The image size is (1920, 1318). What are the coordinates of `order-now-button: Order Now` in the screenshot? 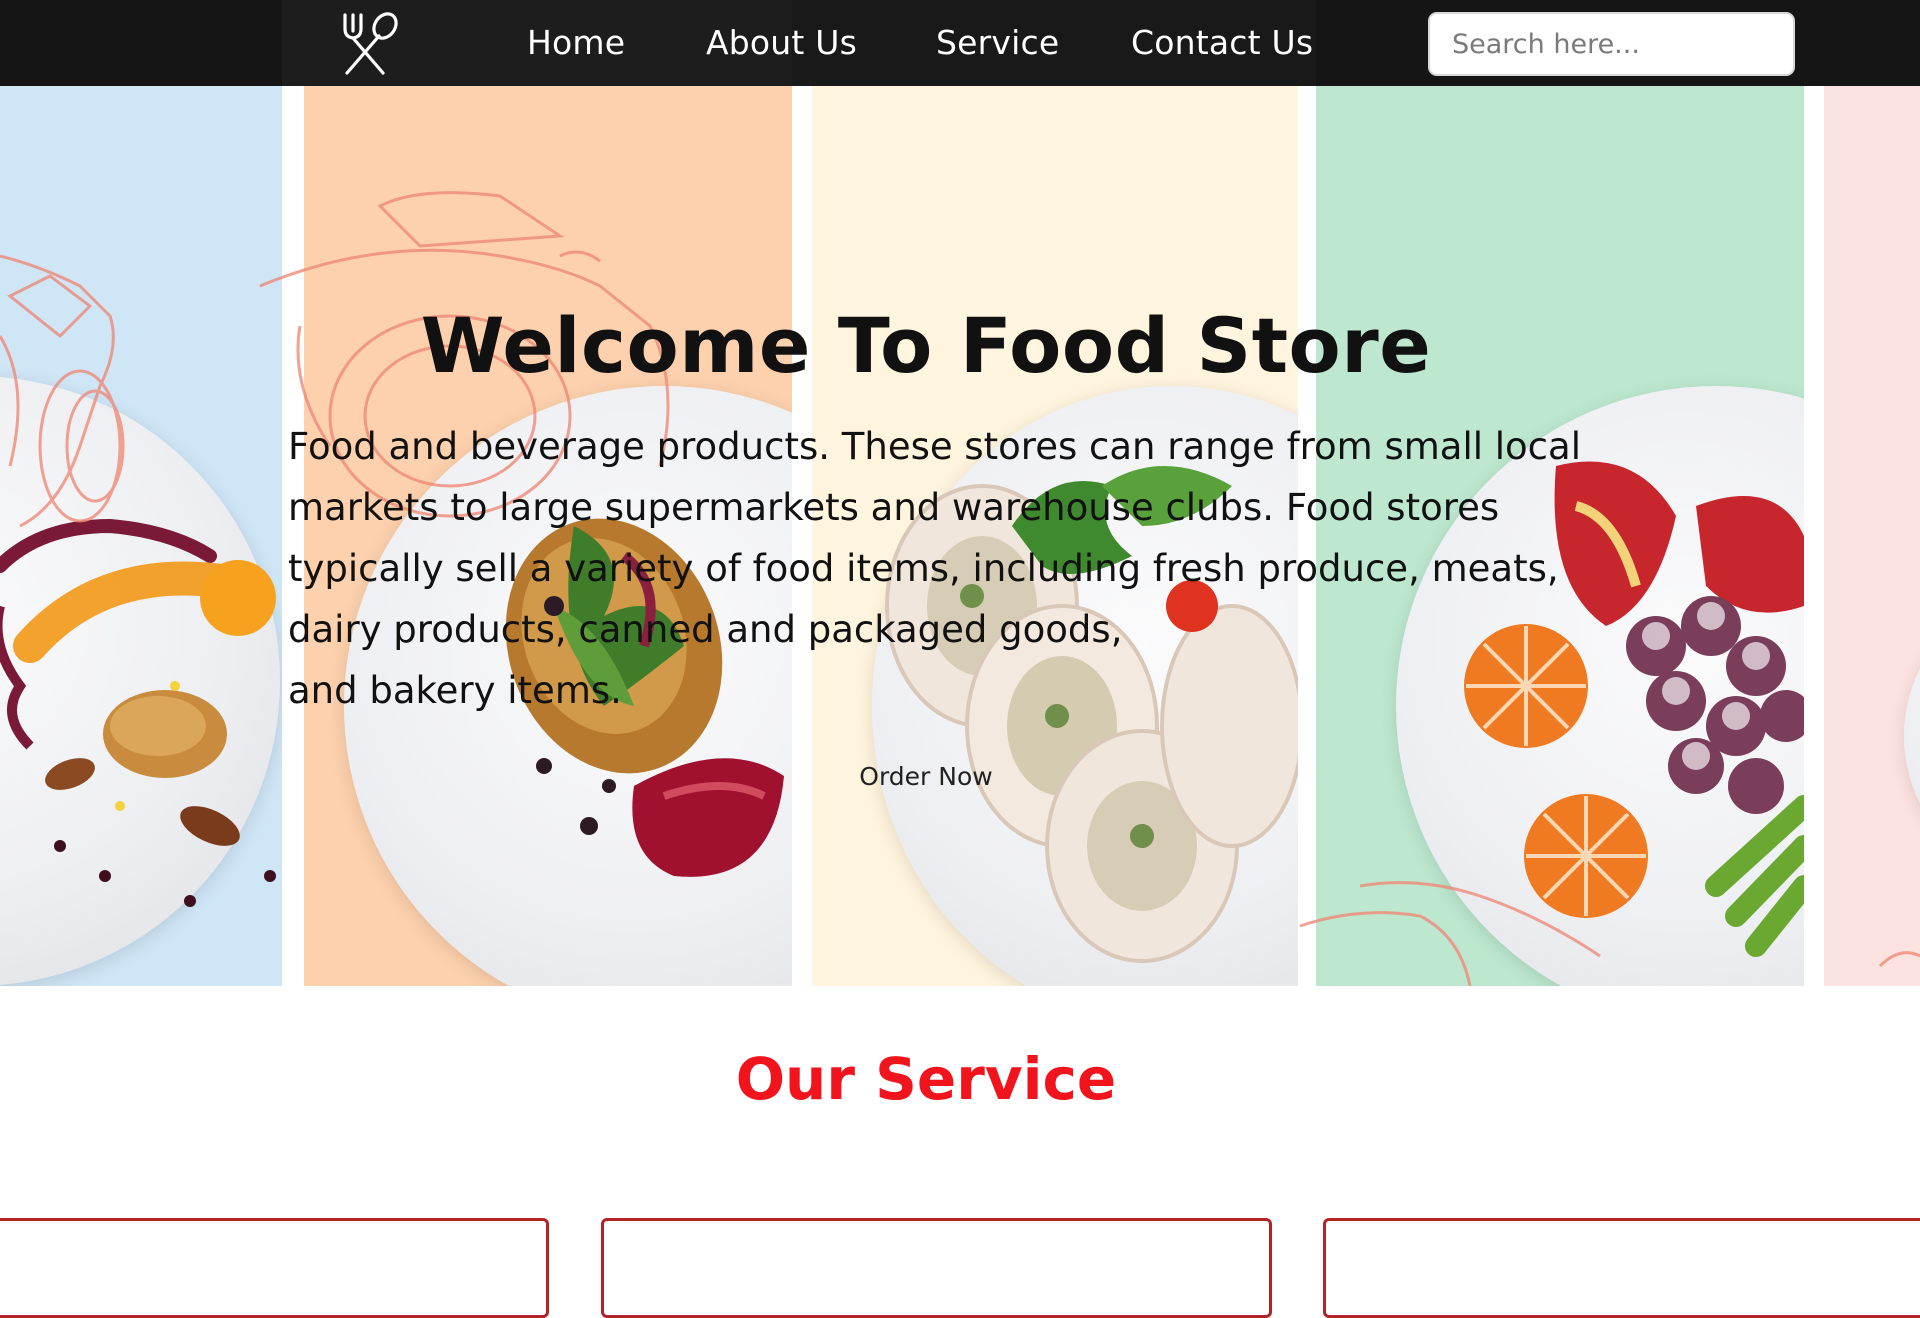 It's located at (926, 777).